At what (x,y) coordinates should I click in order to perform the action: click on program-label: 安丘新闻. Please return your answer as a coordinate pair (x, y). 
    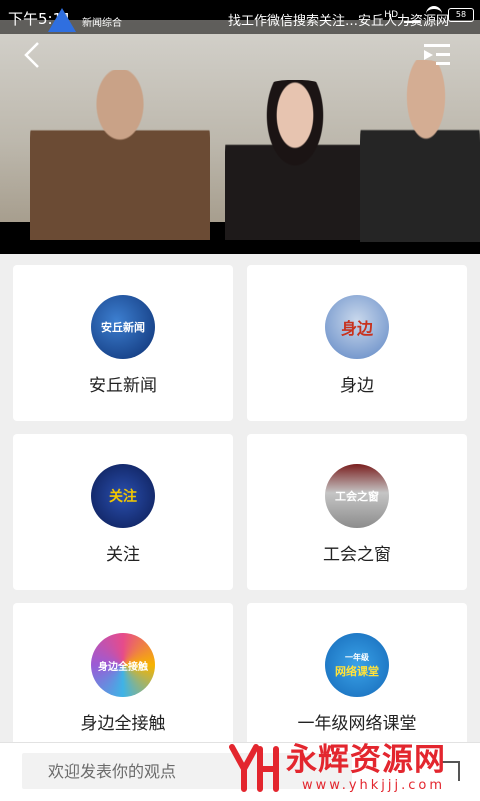
    Looking at the image, I should click on (123, 386).